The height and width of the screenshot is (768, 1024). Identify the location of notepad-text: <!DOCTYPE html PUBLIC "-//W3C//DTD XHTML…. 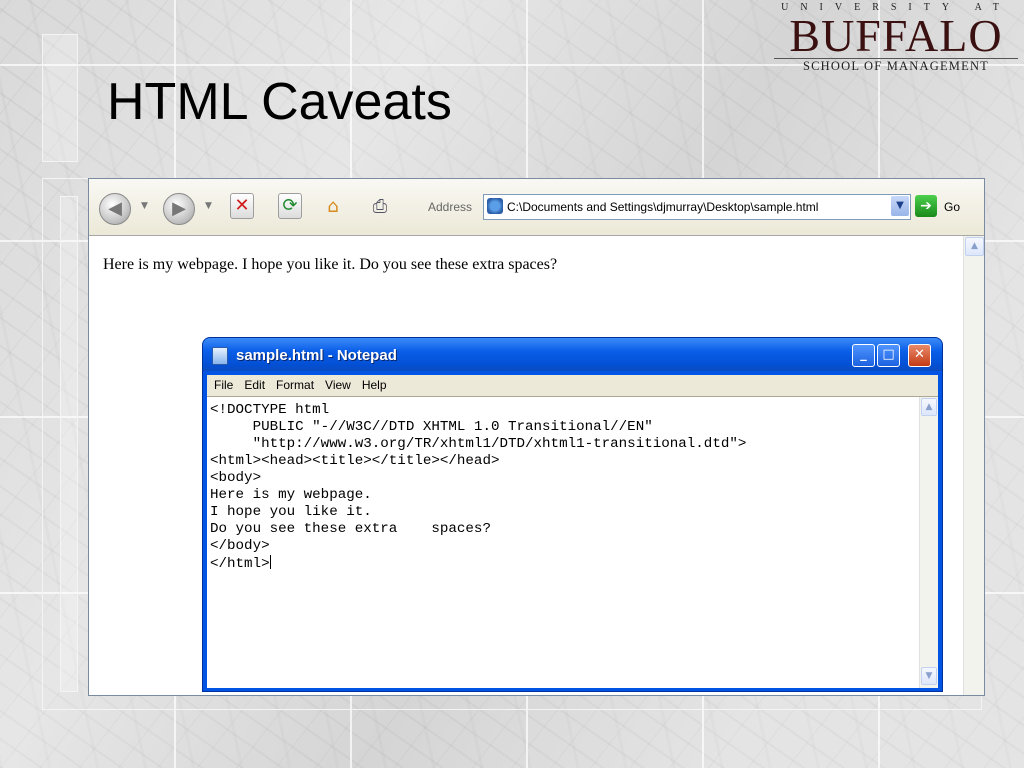
(478, 487).